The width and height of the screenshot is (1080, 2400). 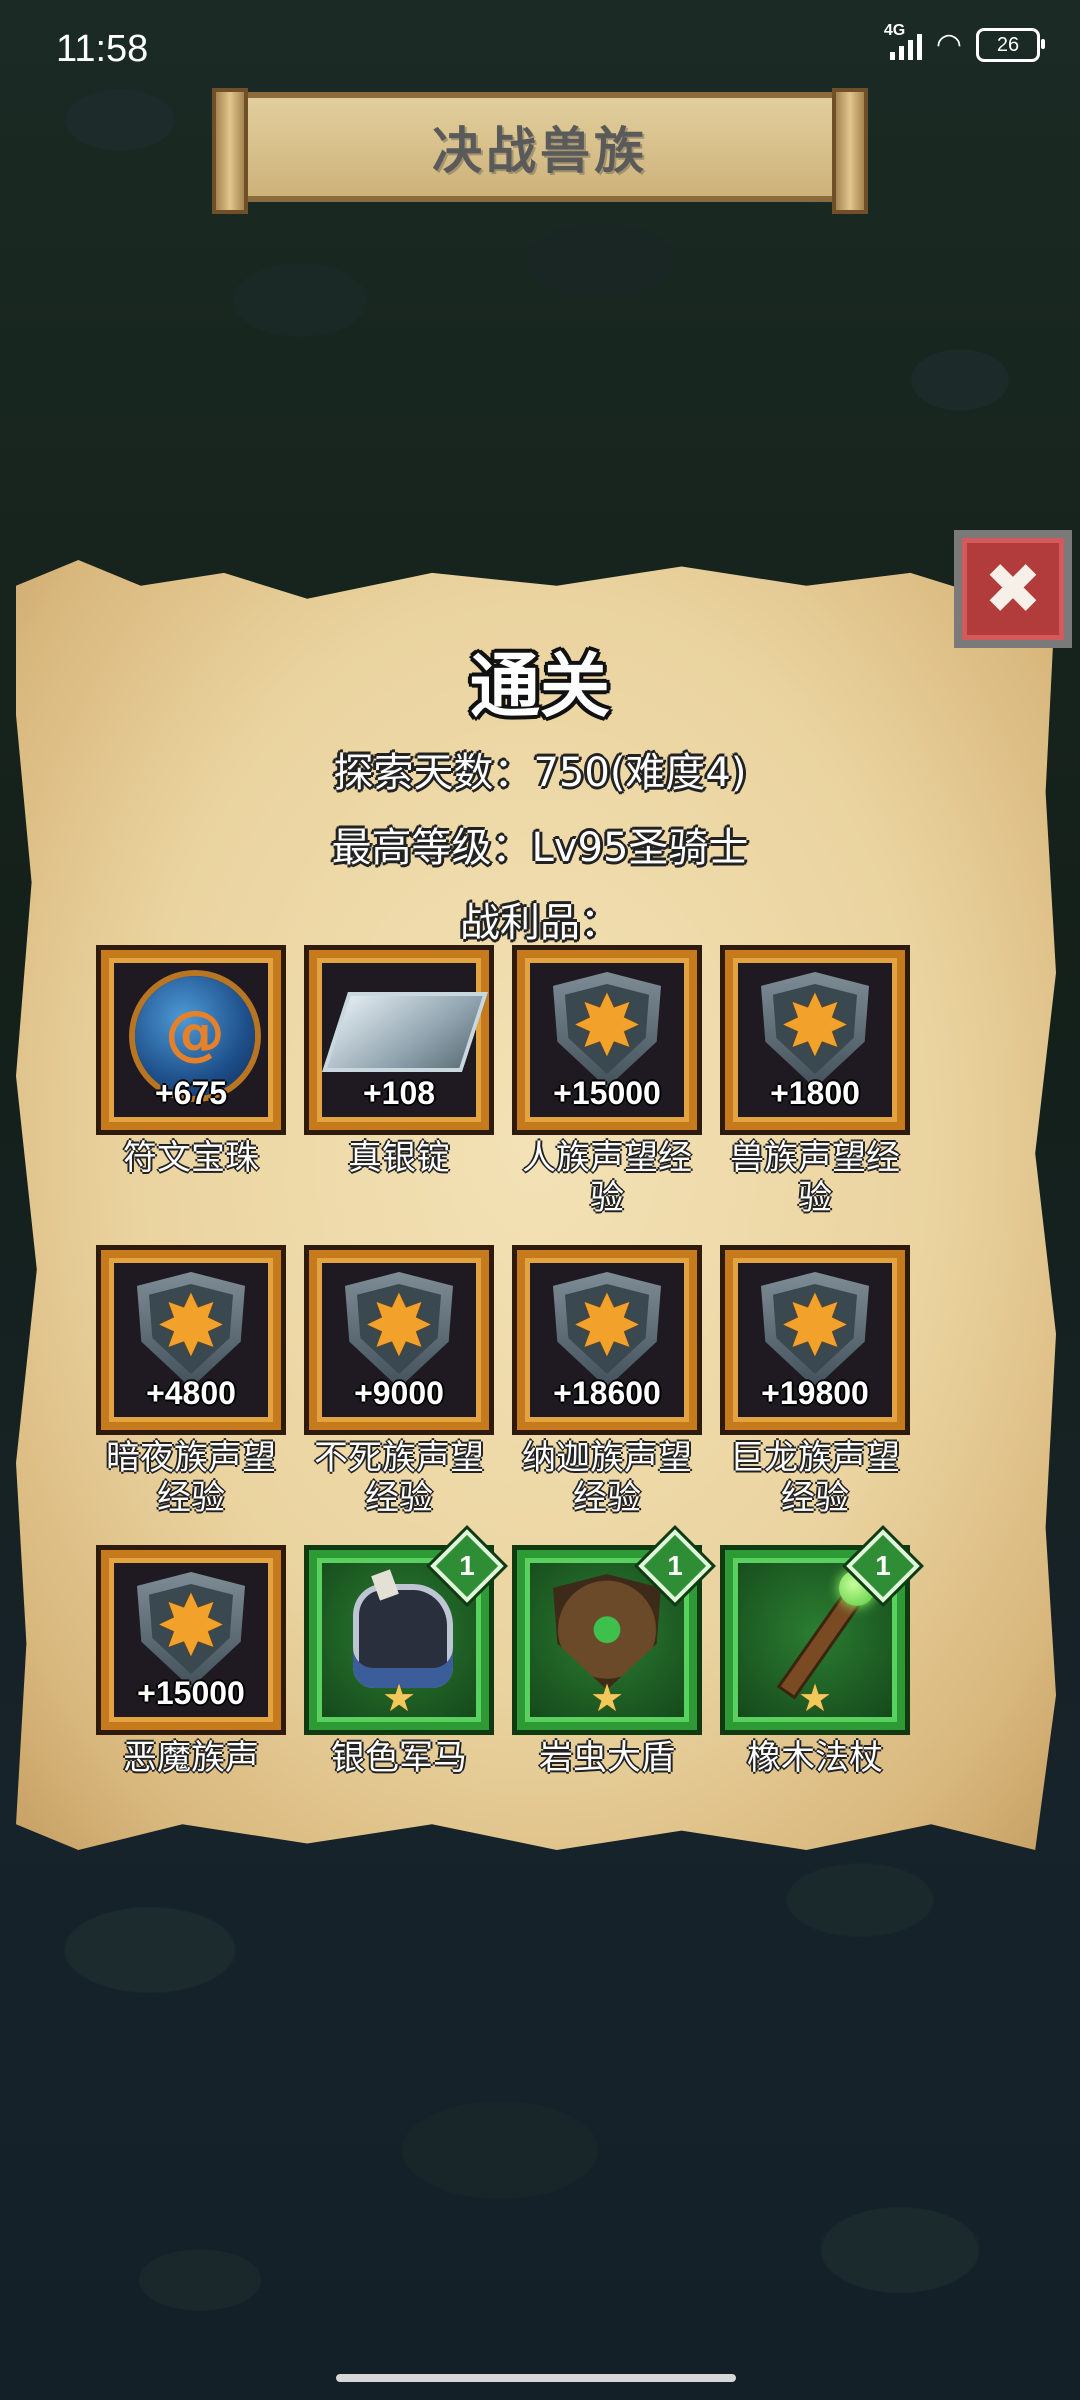 I want to click on reward-item: ★ 1 银色军马, so click(x=404, y=1653).